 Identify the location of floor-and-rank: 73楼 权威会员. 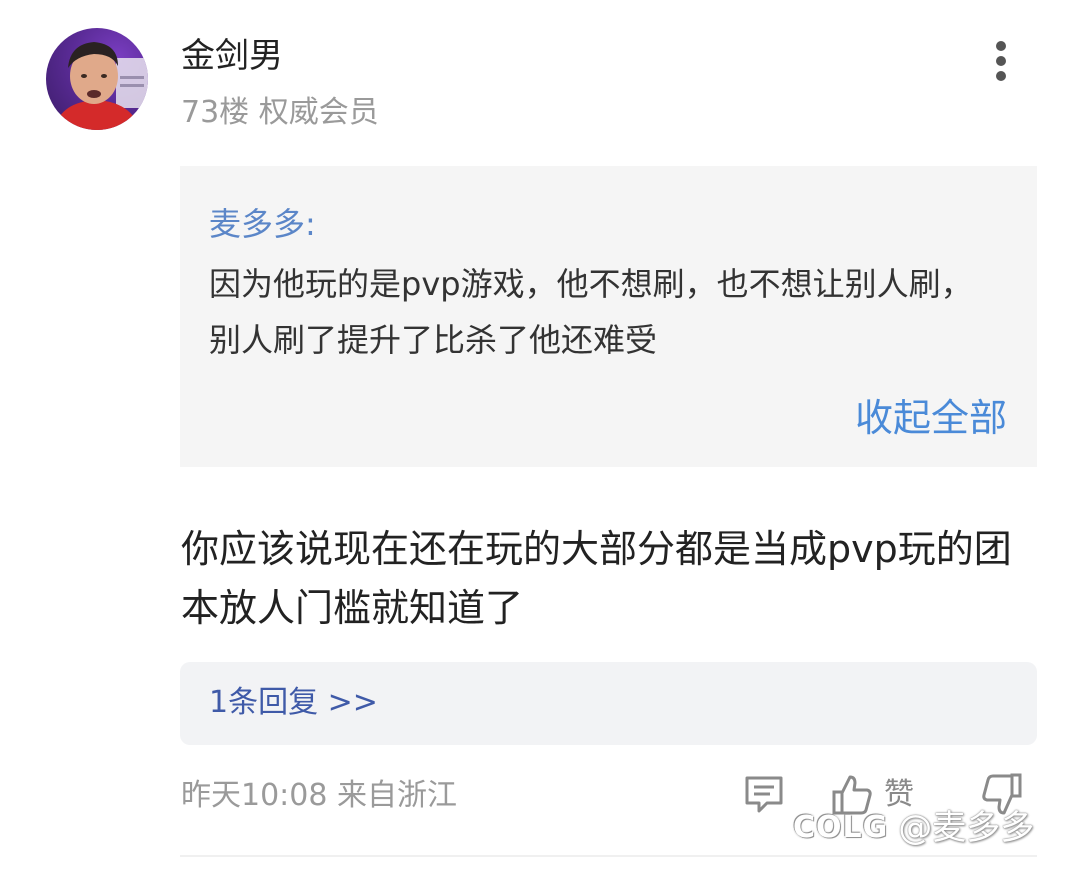
(280, 112).